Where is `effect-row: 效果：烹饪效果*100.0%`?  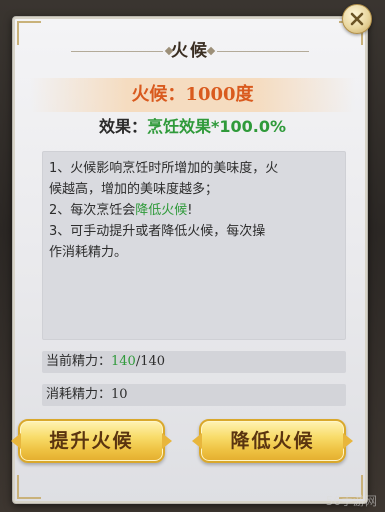
effect-row: 效果：烹饪效果*100.0% is located at coordinates (192, 127).